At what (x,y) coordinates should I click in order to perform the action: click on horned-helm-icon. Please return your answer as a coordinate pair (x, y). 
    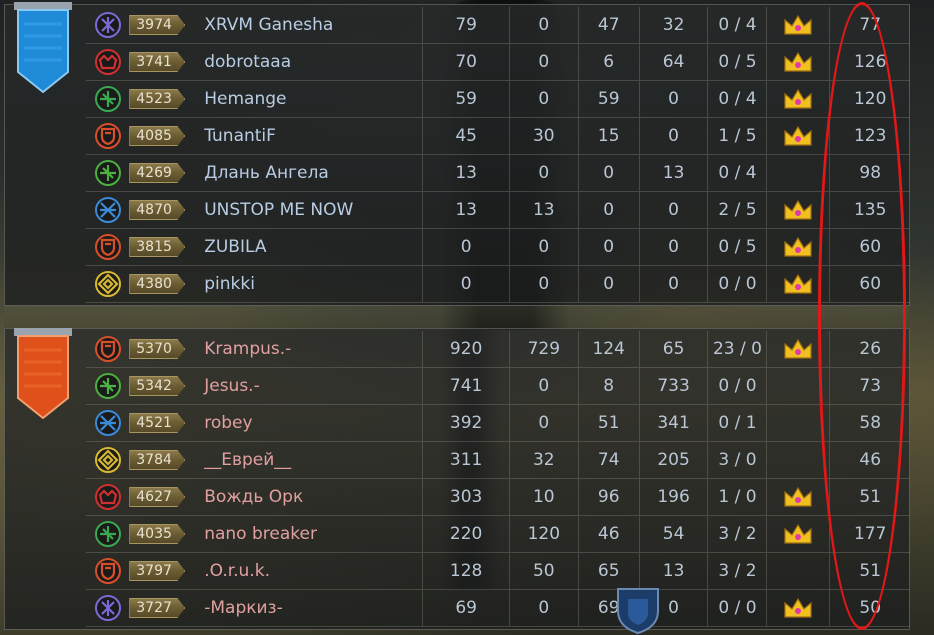
    Looking at the image, I should click on (107, 62).